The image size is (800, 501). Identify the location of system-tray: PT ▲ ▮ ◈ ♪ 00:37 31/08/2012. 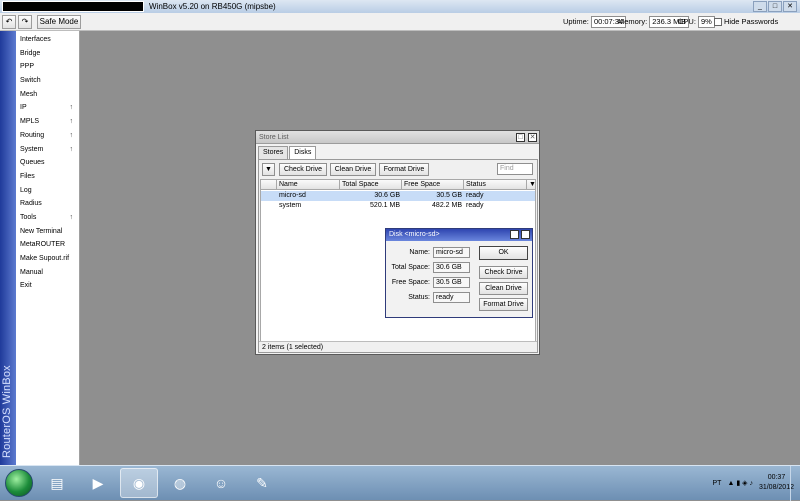
(754, 483).